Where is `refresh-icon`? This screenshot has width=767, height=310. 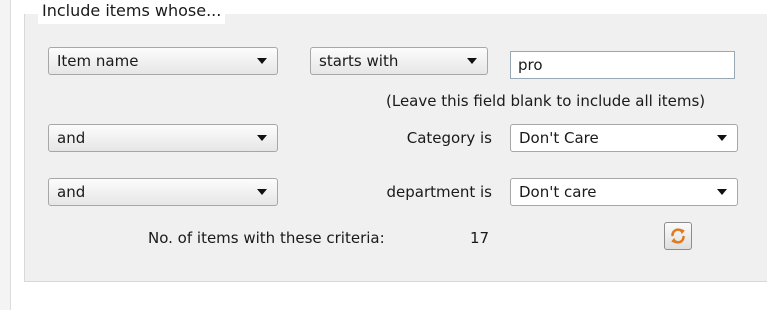
refresh-icon is located at coordinates (678, 236).